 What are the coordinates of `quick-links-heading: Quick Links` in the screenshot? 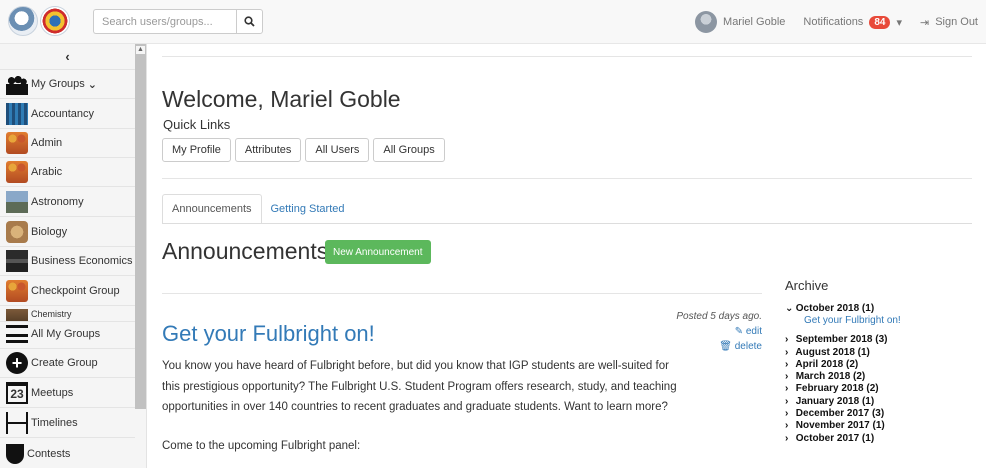 It's located at (197, 124).